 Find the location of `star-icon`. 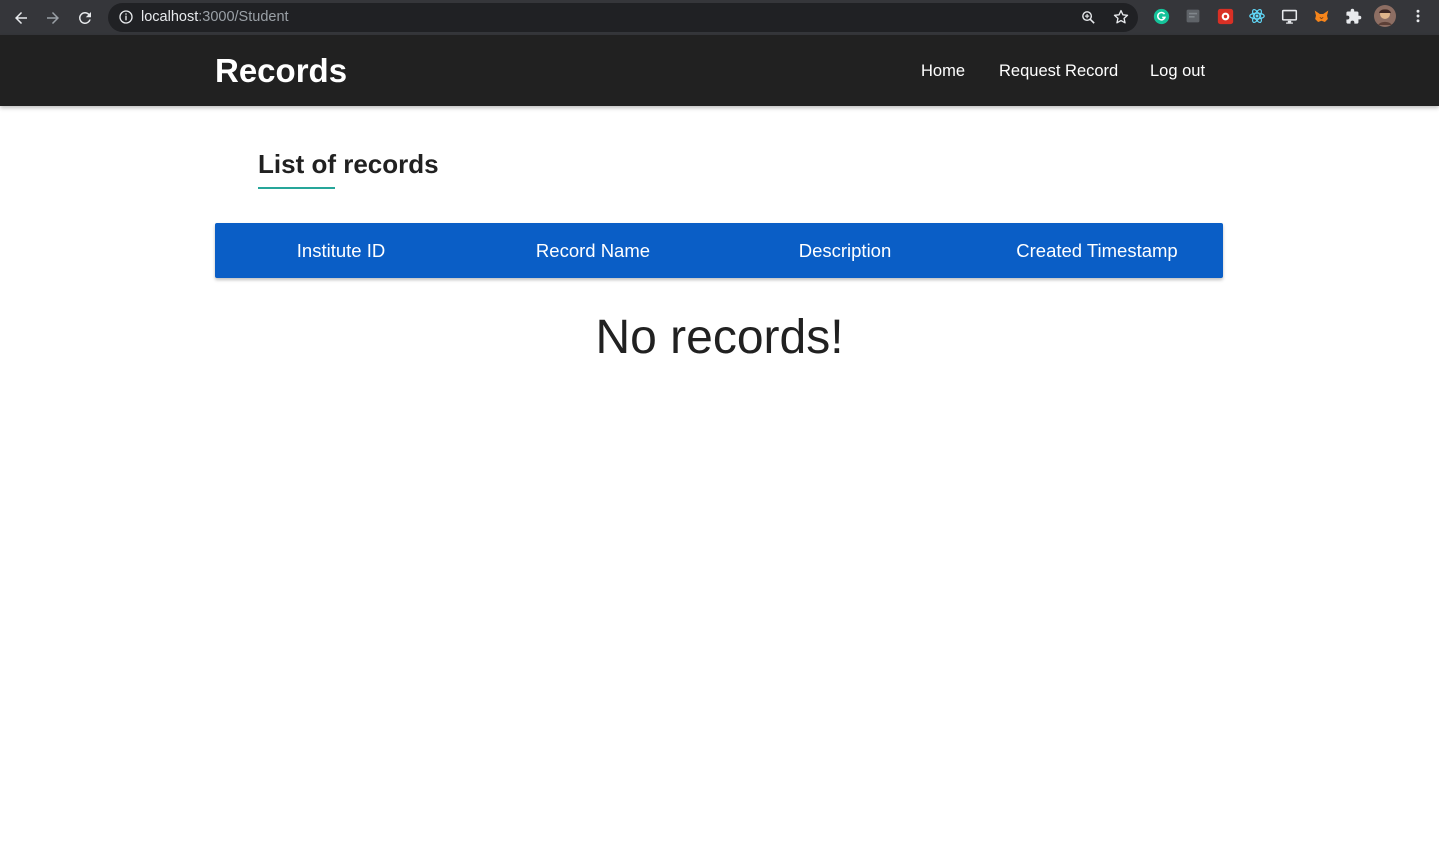

star-icon is located at coordinates (1121, 17).